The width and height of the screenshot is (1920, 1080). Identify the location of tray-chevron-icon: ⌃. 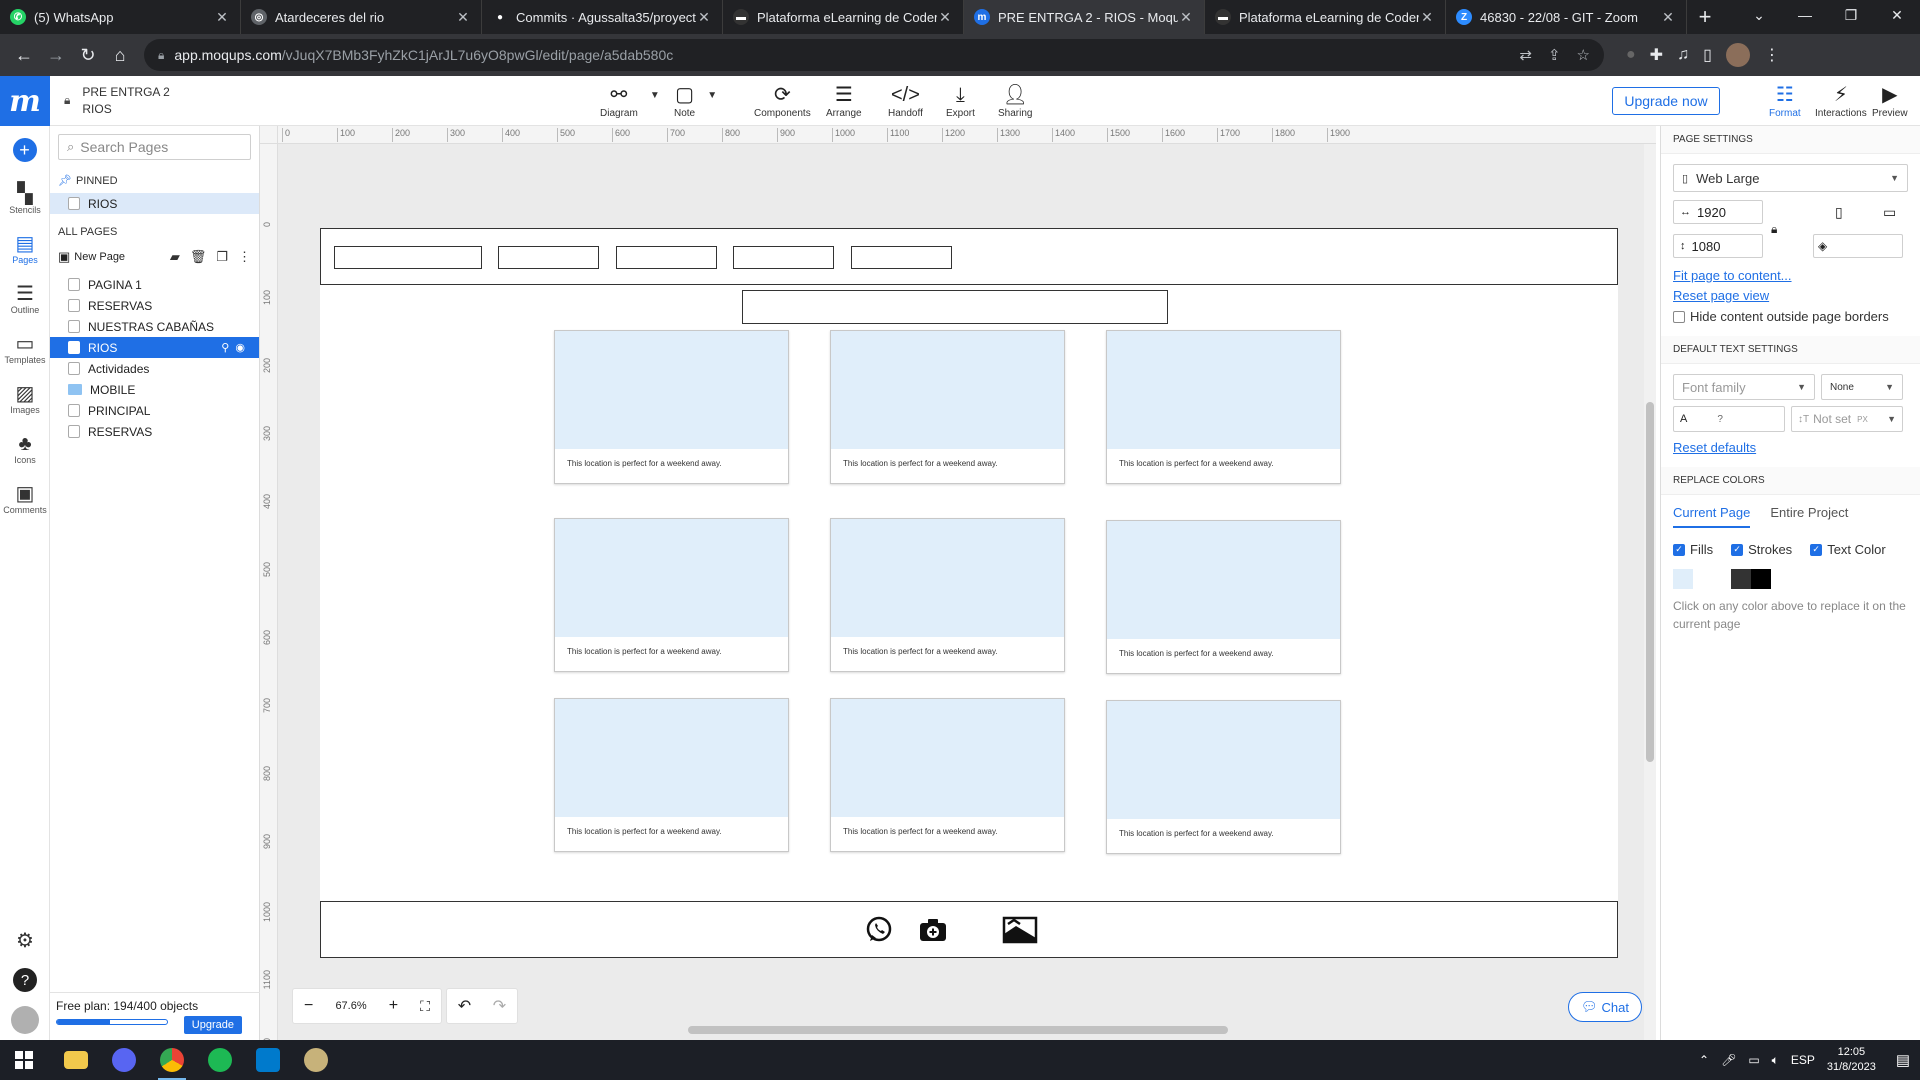
(1704, 1060).